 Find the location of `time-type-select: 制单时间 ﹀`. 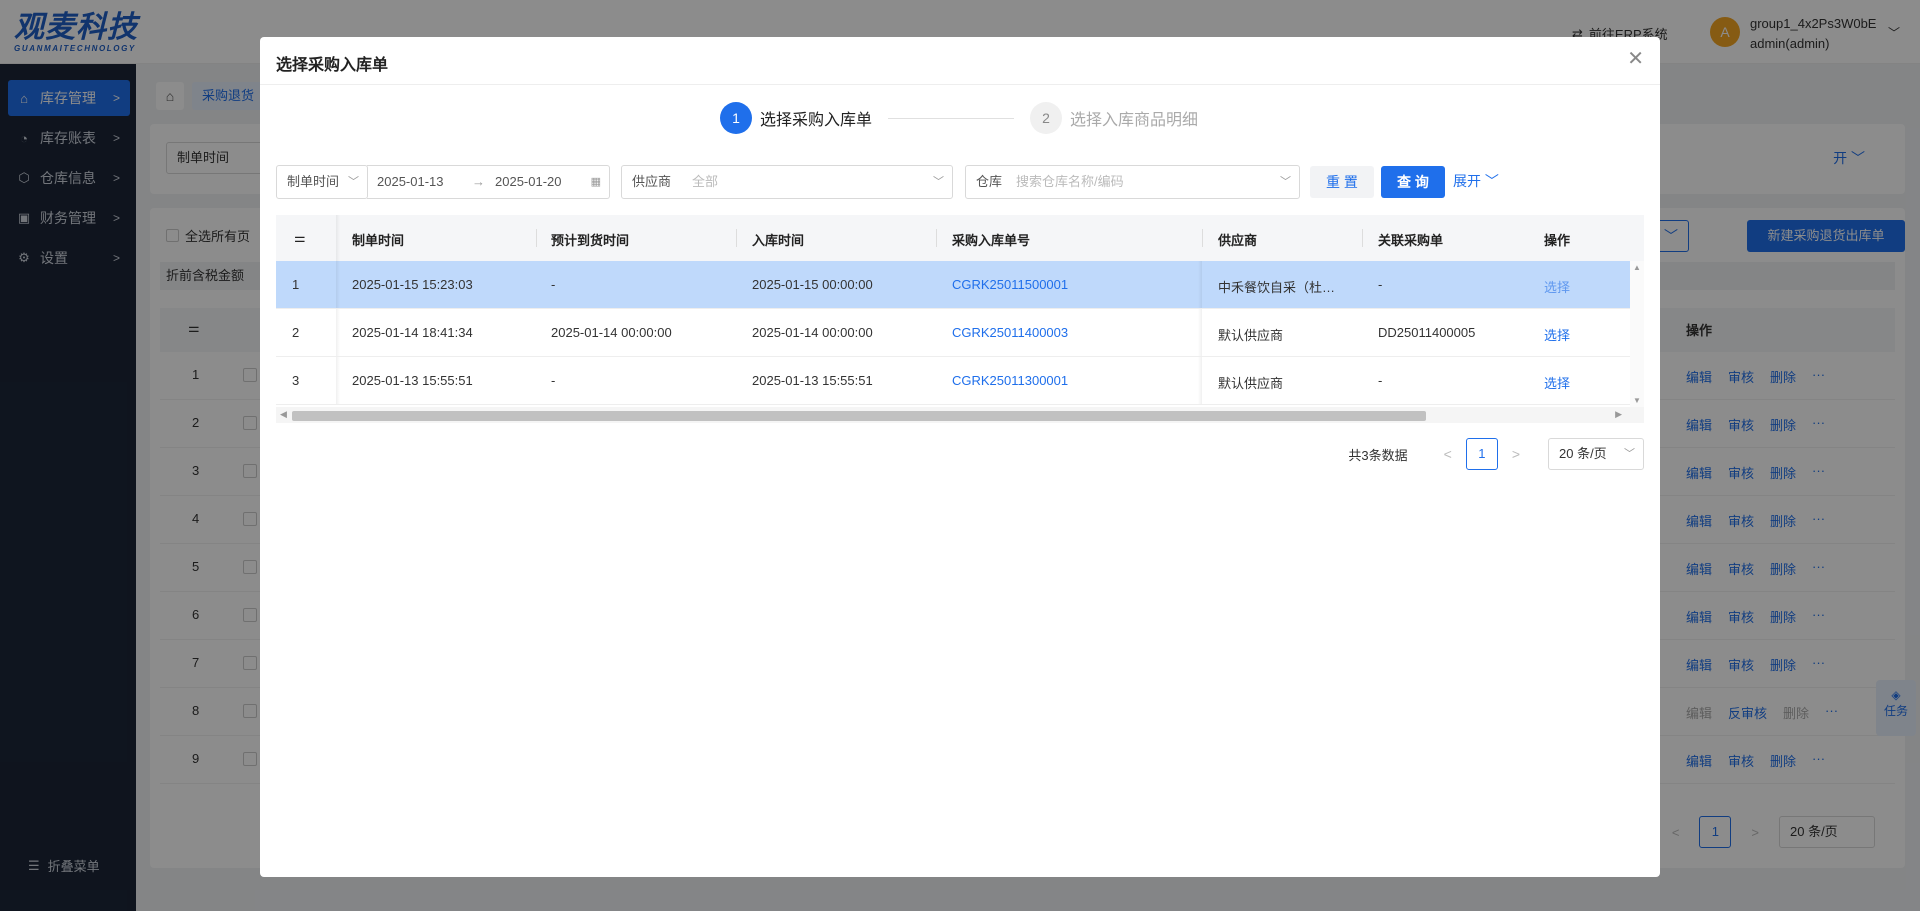

time-type-select: 制单时间 ﹀ is located at coordinates (322, 182).